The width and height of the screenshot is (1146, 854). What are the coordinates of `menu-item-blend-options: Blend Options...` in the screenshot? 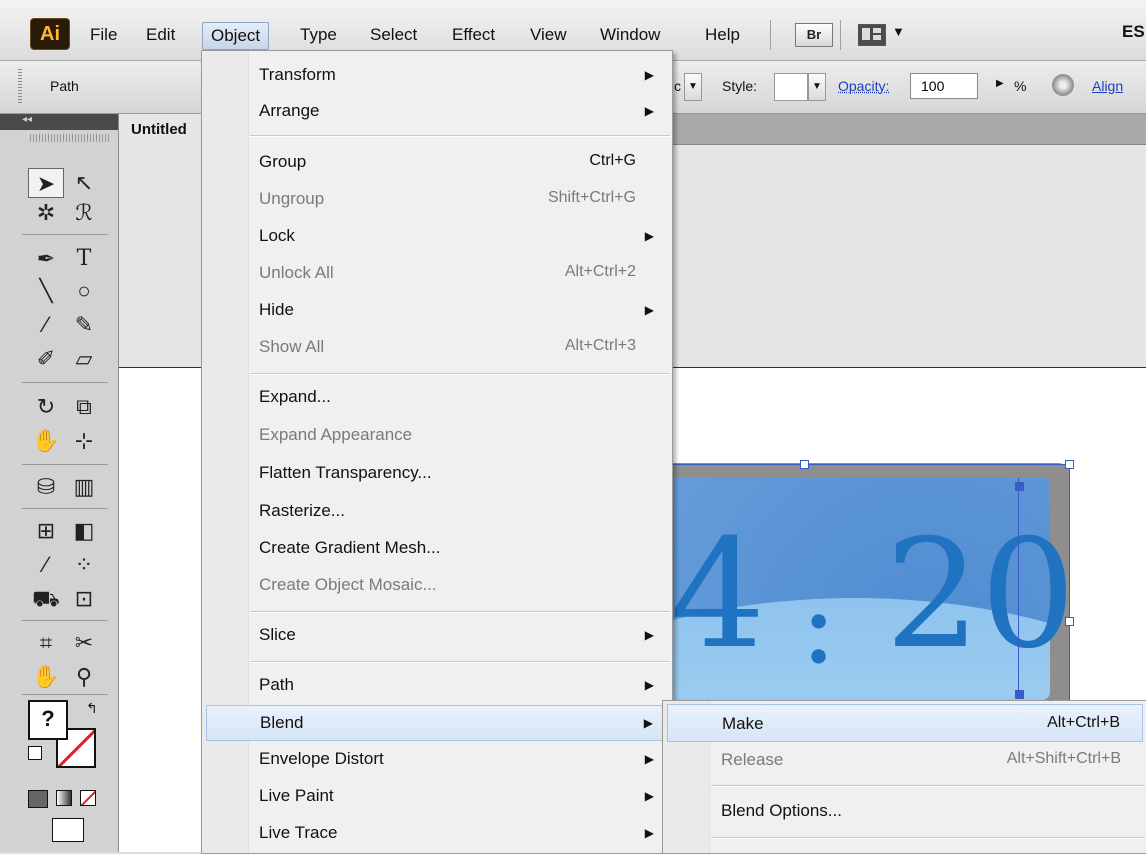 It's located at (904, 811).